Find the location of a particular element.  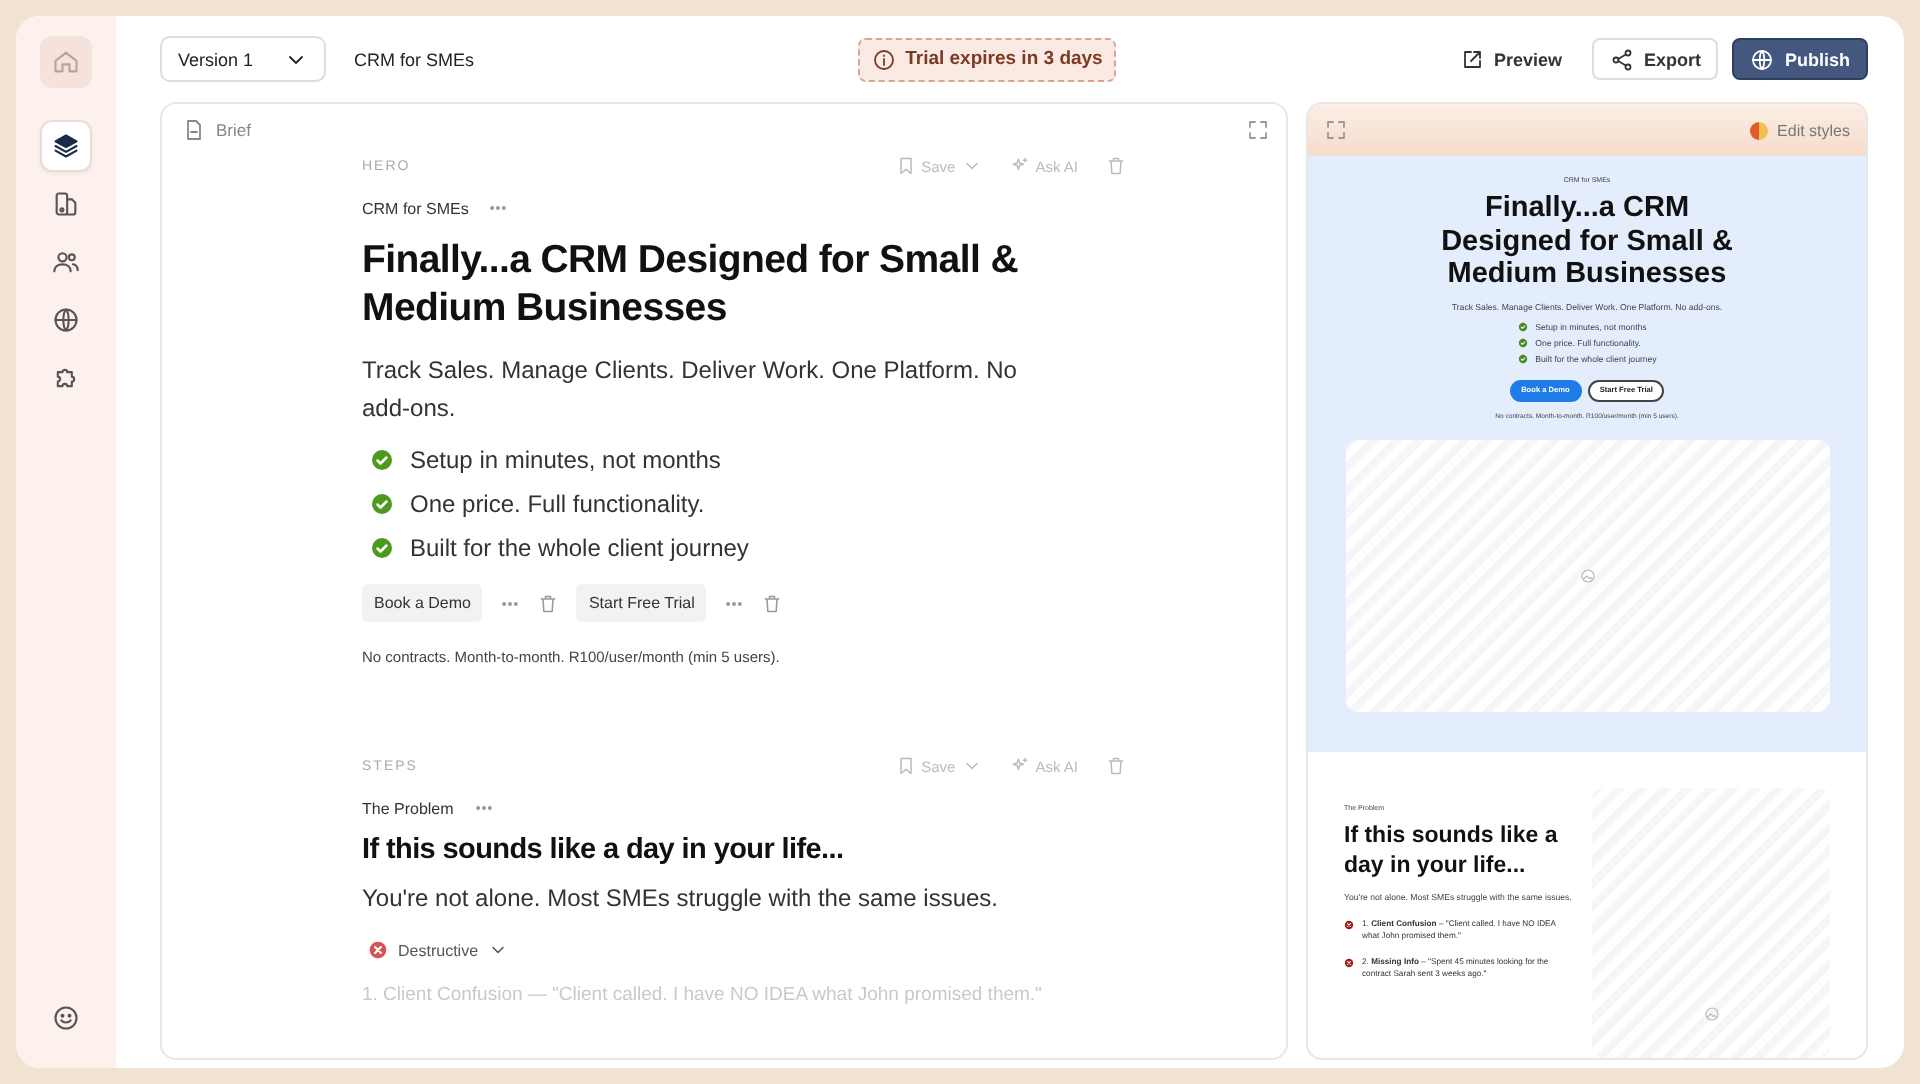

home-icon is located at coordinates (66, 62).